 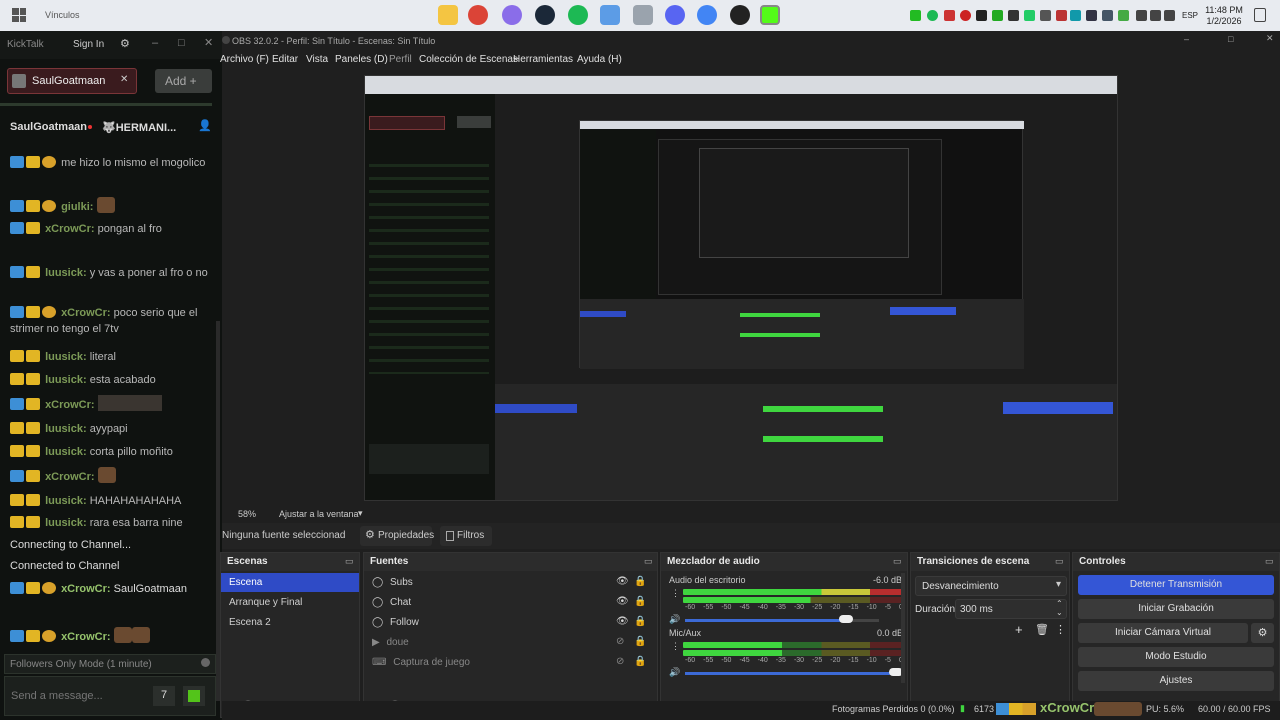 What do you see at coordinates (1042, 629) in the screenshot?
I see `trash-icon: 🗑` at bounding box center [1042, 629].